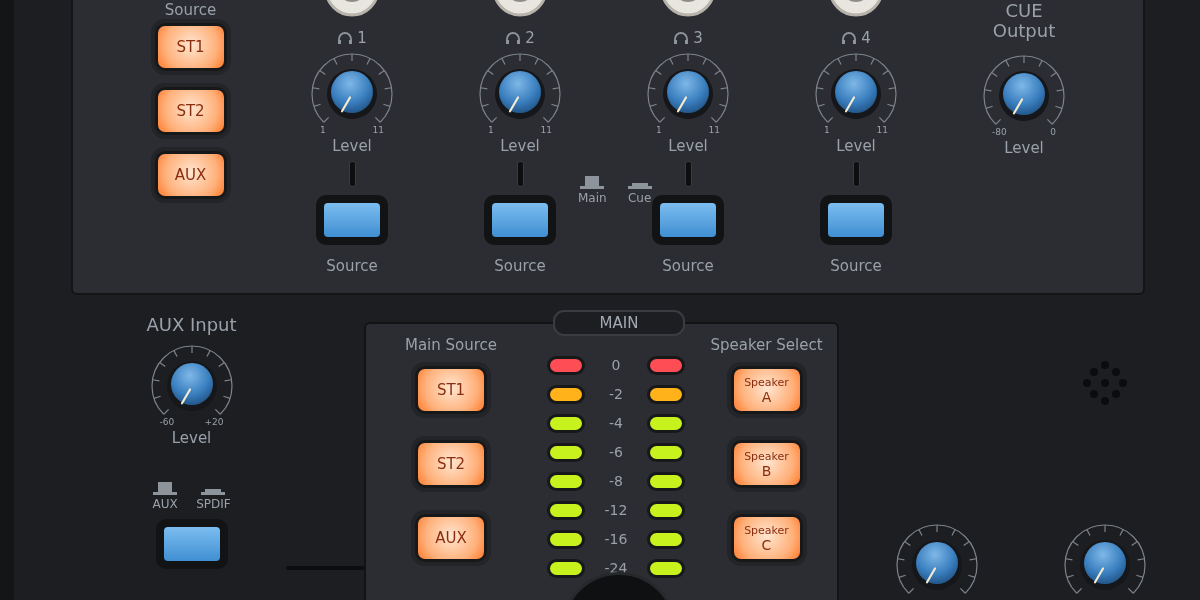 The width and height of the screenshot is (1200, 600). What do you see at coordinates (999, 133) in the screenshot?
I see `scale-min-label: -80` at bounding box center [999, 133].